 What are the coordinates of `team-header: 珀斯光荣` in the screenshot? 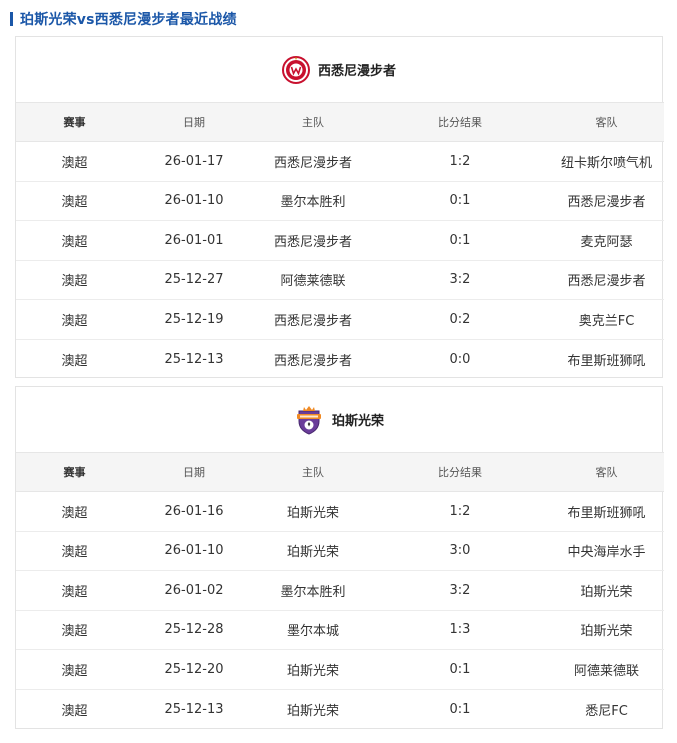 It's located at (339, 419).